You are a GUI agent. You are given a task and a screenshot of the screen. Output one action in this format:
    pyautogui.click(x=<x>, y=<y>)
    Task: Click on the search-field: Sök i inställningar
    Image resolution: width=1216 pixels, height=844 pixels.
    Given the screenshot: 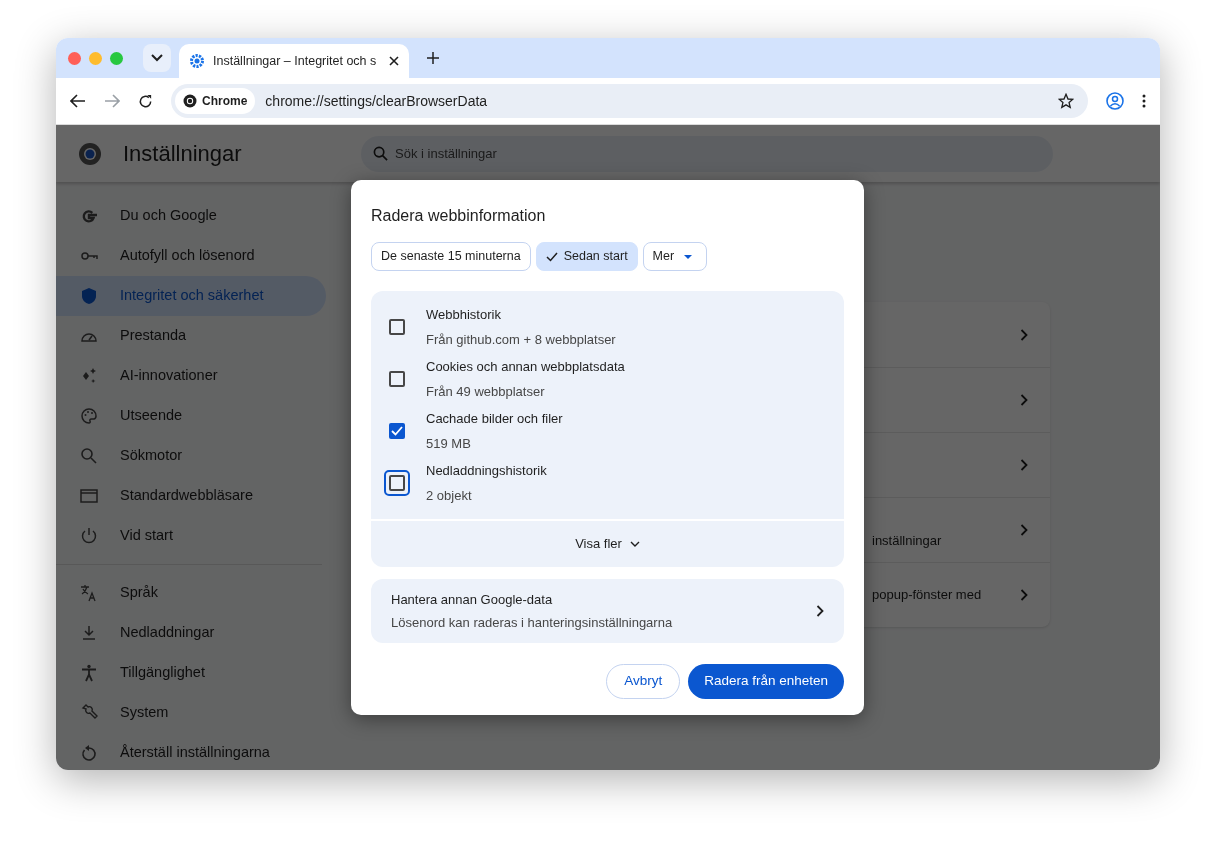 What is the action you would take?
    pyautogui.click(x=707, y=153)
    